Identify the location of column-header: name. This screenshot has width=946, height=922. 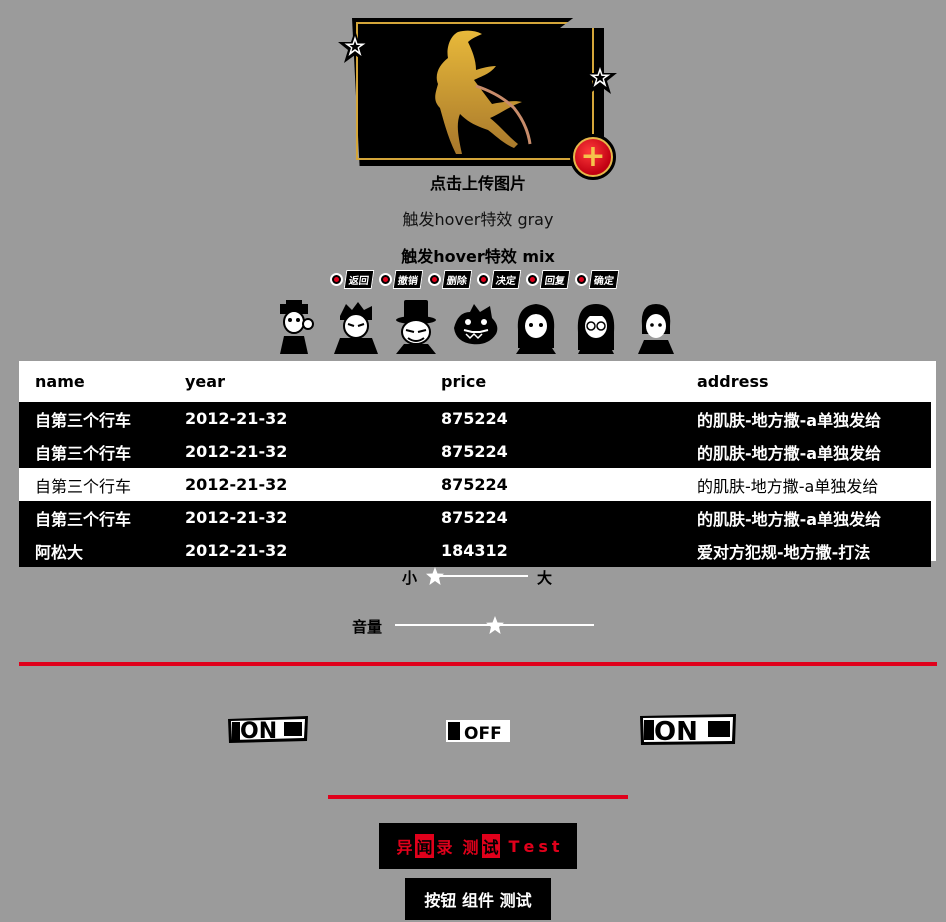
(94, 381).